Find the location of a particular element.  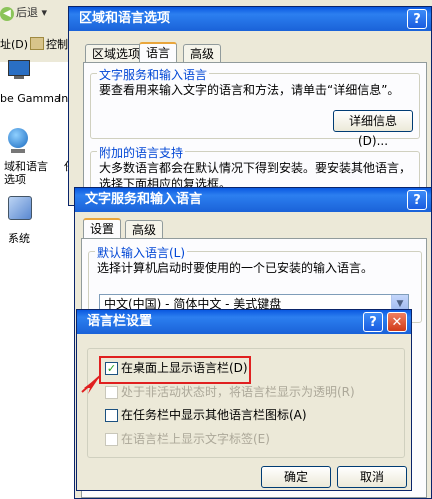

ok-button: 确定 is located at coordinates (296, 477).